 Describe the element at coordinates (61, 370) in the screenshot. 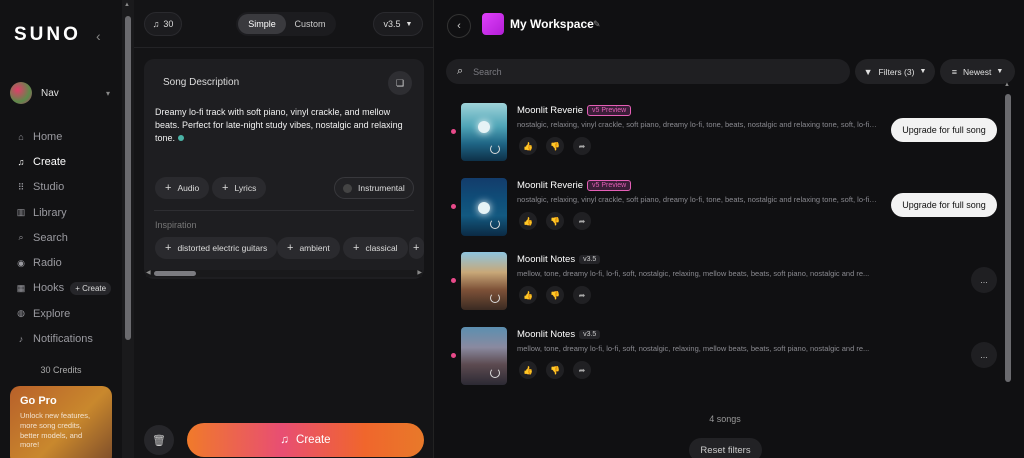

I see `credits-count: 30 Credits` at that location.